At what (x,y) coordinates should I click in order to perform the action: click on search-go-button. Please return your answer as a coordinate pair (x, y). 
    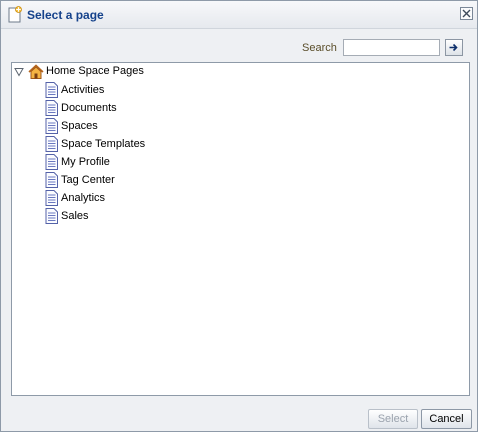
    Looking at the image, I should click on (454, 47).